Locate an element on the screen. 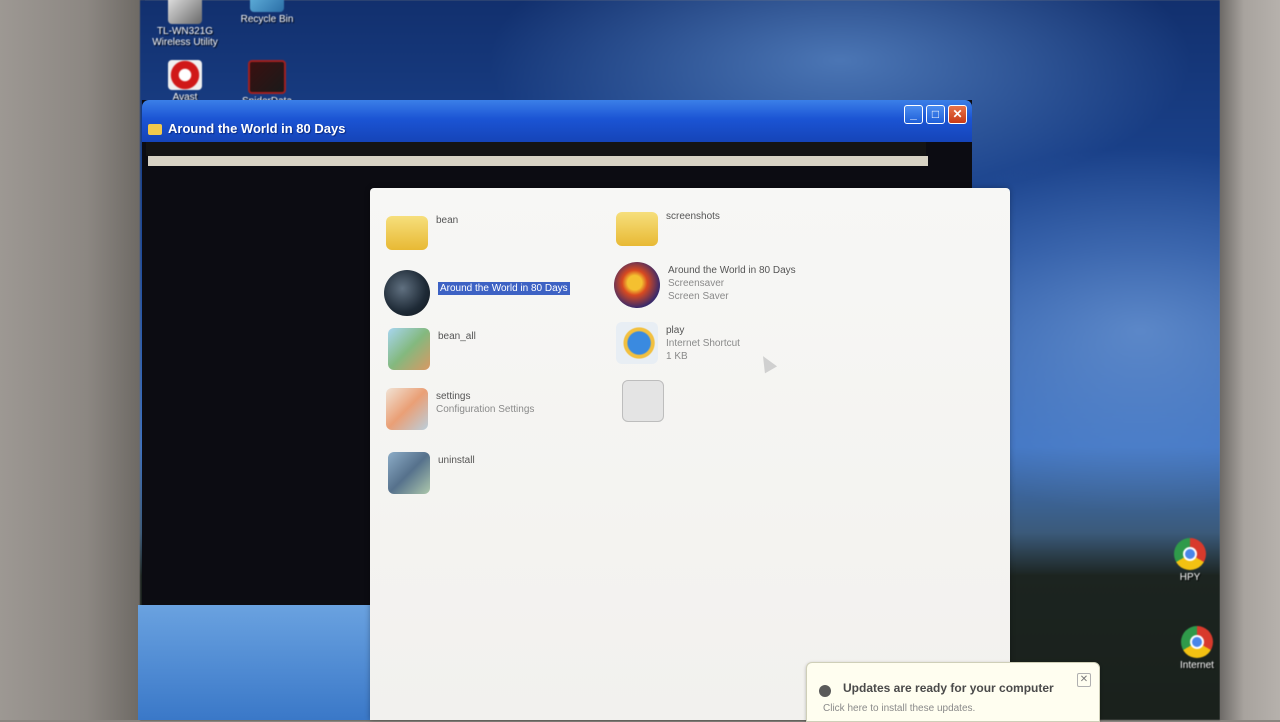 The height and width of the screenshot is (722, 1280). settings-icon is located at coordinates (407, 409).